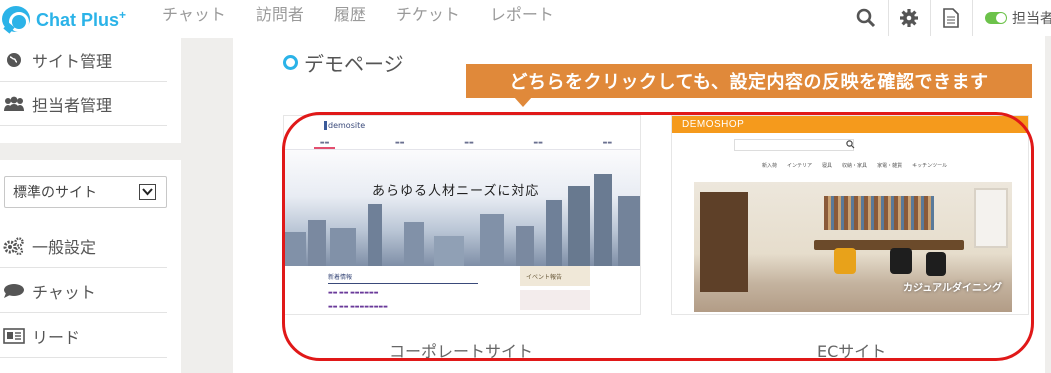  What do you see at coordinates (462, 143) in the screenshot?
I see `demo1-nav: ▬▬ ▬▬ ▬▬ ▬▬ ▬▬` at bounding box center [462, 143].